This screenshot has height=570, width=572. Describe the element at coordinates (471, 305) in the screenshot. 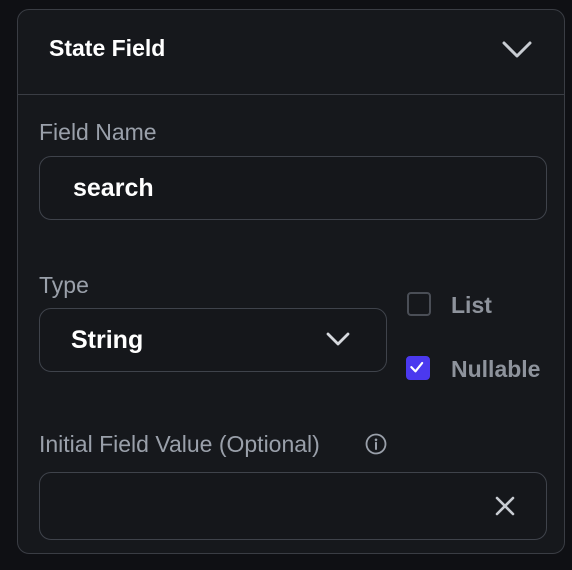

I see `list-label: List` at that location.